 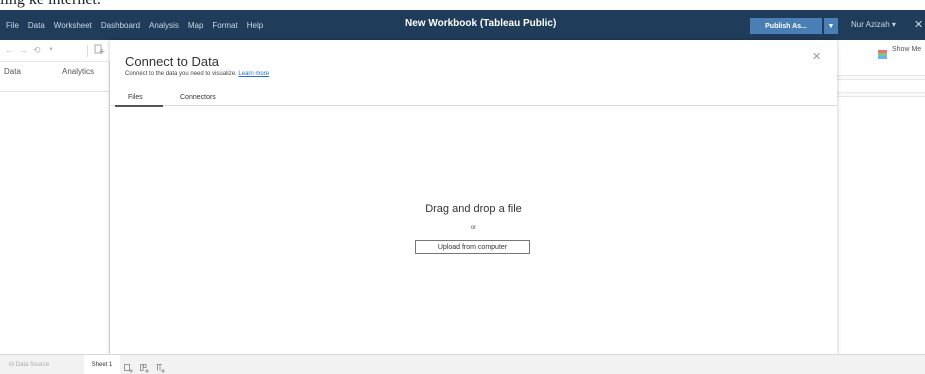 I want to click on chevron-down-icon: ▼, so click(x=51, y=50).